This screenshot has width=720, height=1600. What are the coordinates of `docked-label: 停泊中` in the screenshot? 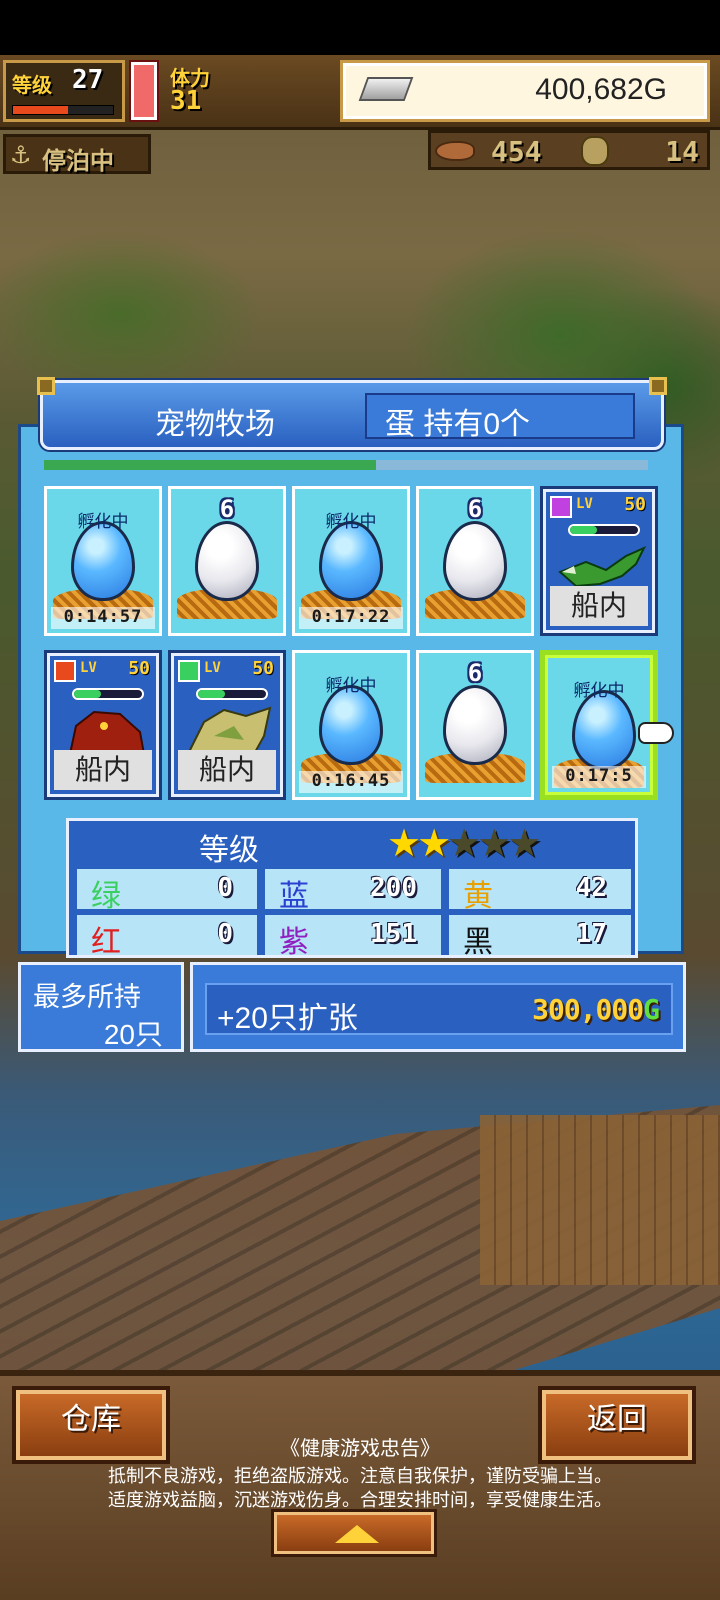 It's located at (78, 161).